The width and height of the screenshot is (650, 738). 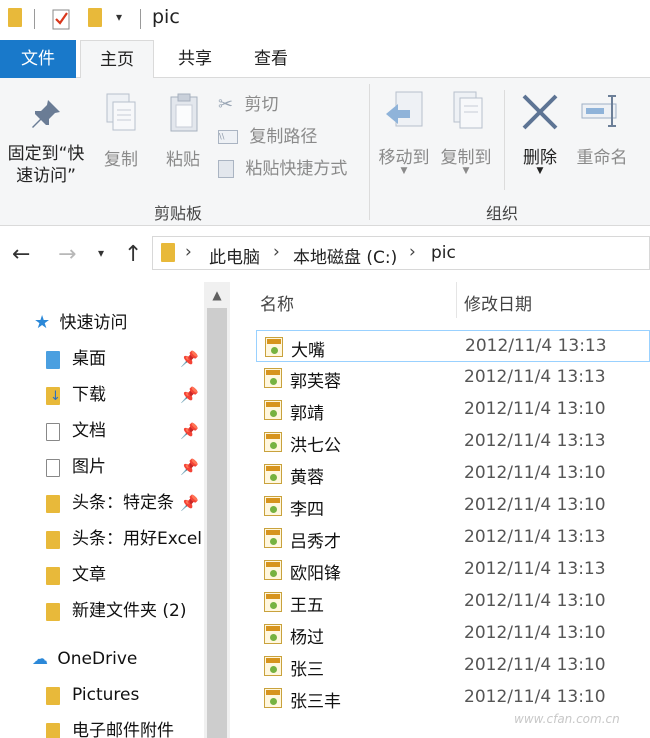 I want to click on file-row: 洪七公 2012/11/4 13:13, so click(x=453, y=442).